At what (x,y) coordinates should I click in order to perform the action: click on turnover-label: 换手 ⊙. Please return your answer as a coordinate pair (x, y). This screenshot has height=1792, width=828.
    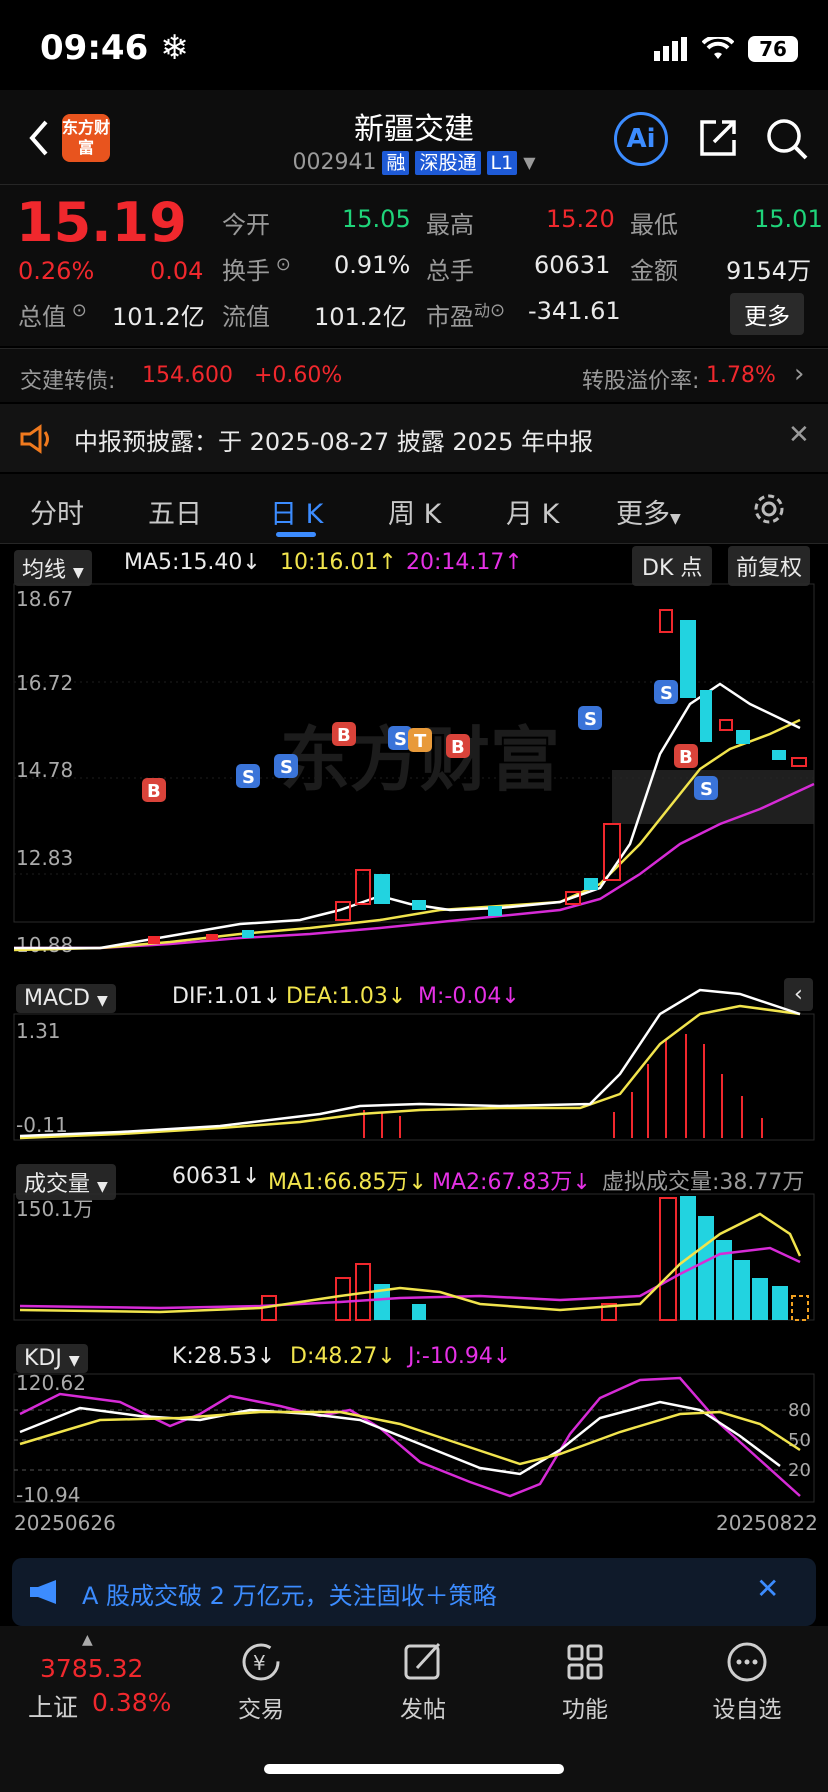
    Looking at the image, I should click on (256, 269).